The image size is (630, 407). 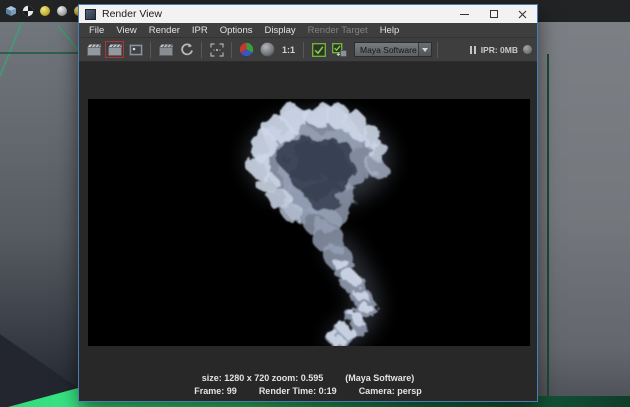 I want to click on render-globe-icon-glyph, so click(x=27, y=11).